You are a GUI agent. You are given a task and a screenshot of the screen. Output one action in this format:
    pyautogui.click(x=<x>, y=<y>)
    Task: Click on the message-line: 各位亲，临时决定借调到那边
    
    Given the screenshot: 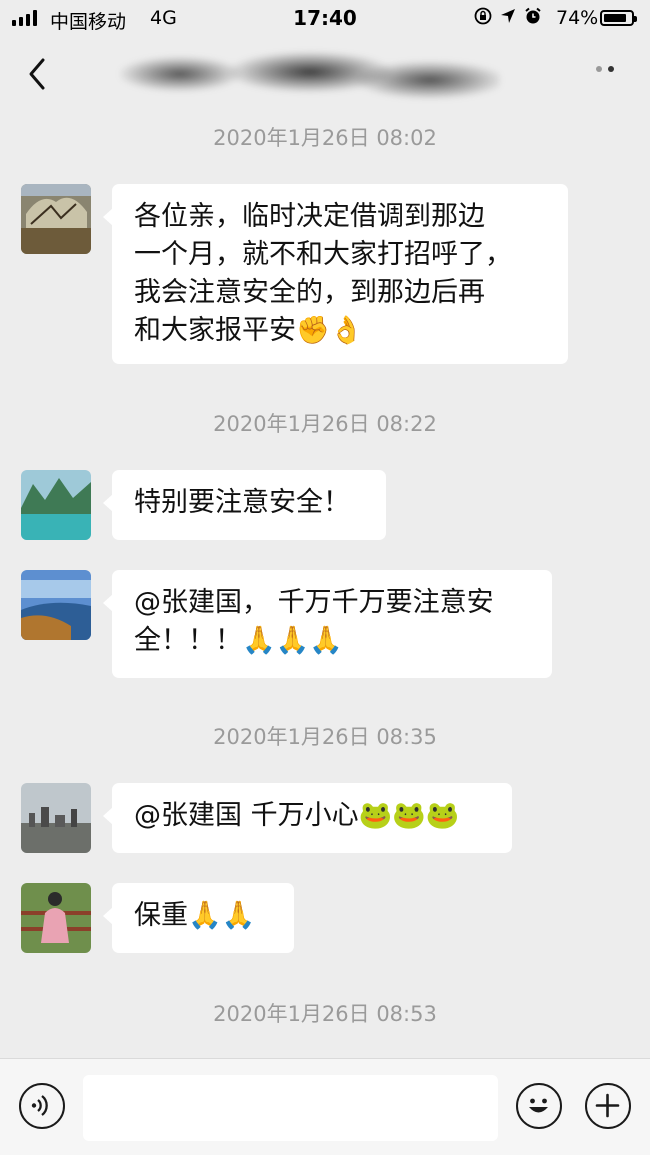 What is the action you would take?
    pyautogui.click(x=309, y=216)
    